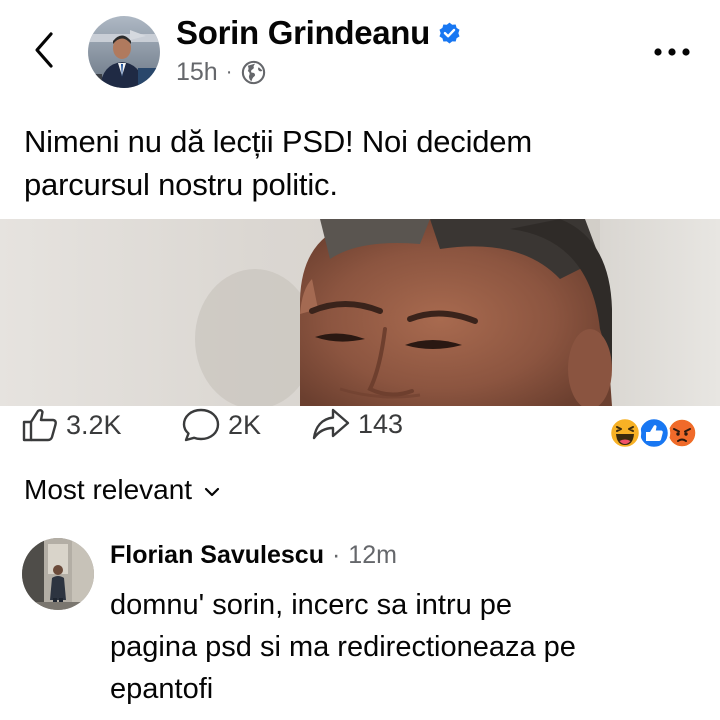  I want to click on chevron-left-icon, so click(44, 50).